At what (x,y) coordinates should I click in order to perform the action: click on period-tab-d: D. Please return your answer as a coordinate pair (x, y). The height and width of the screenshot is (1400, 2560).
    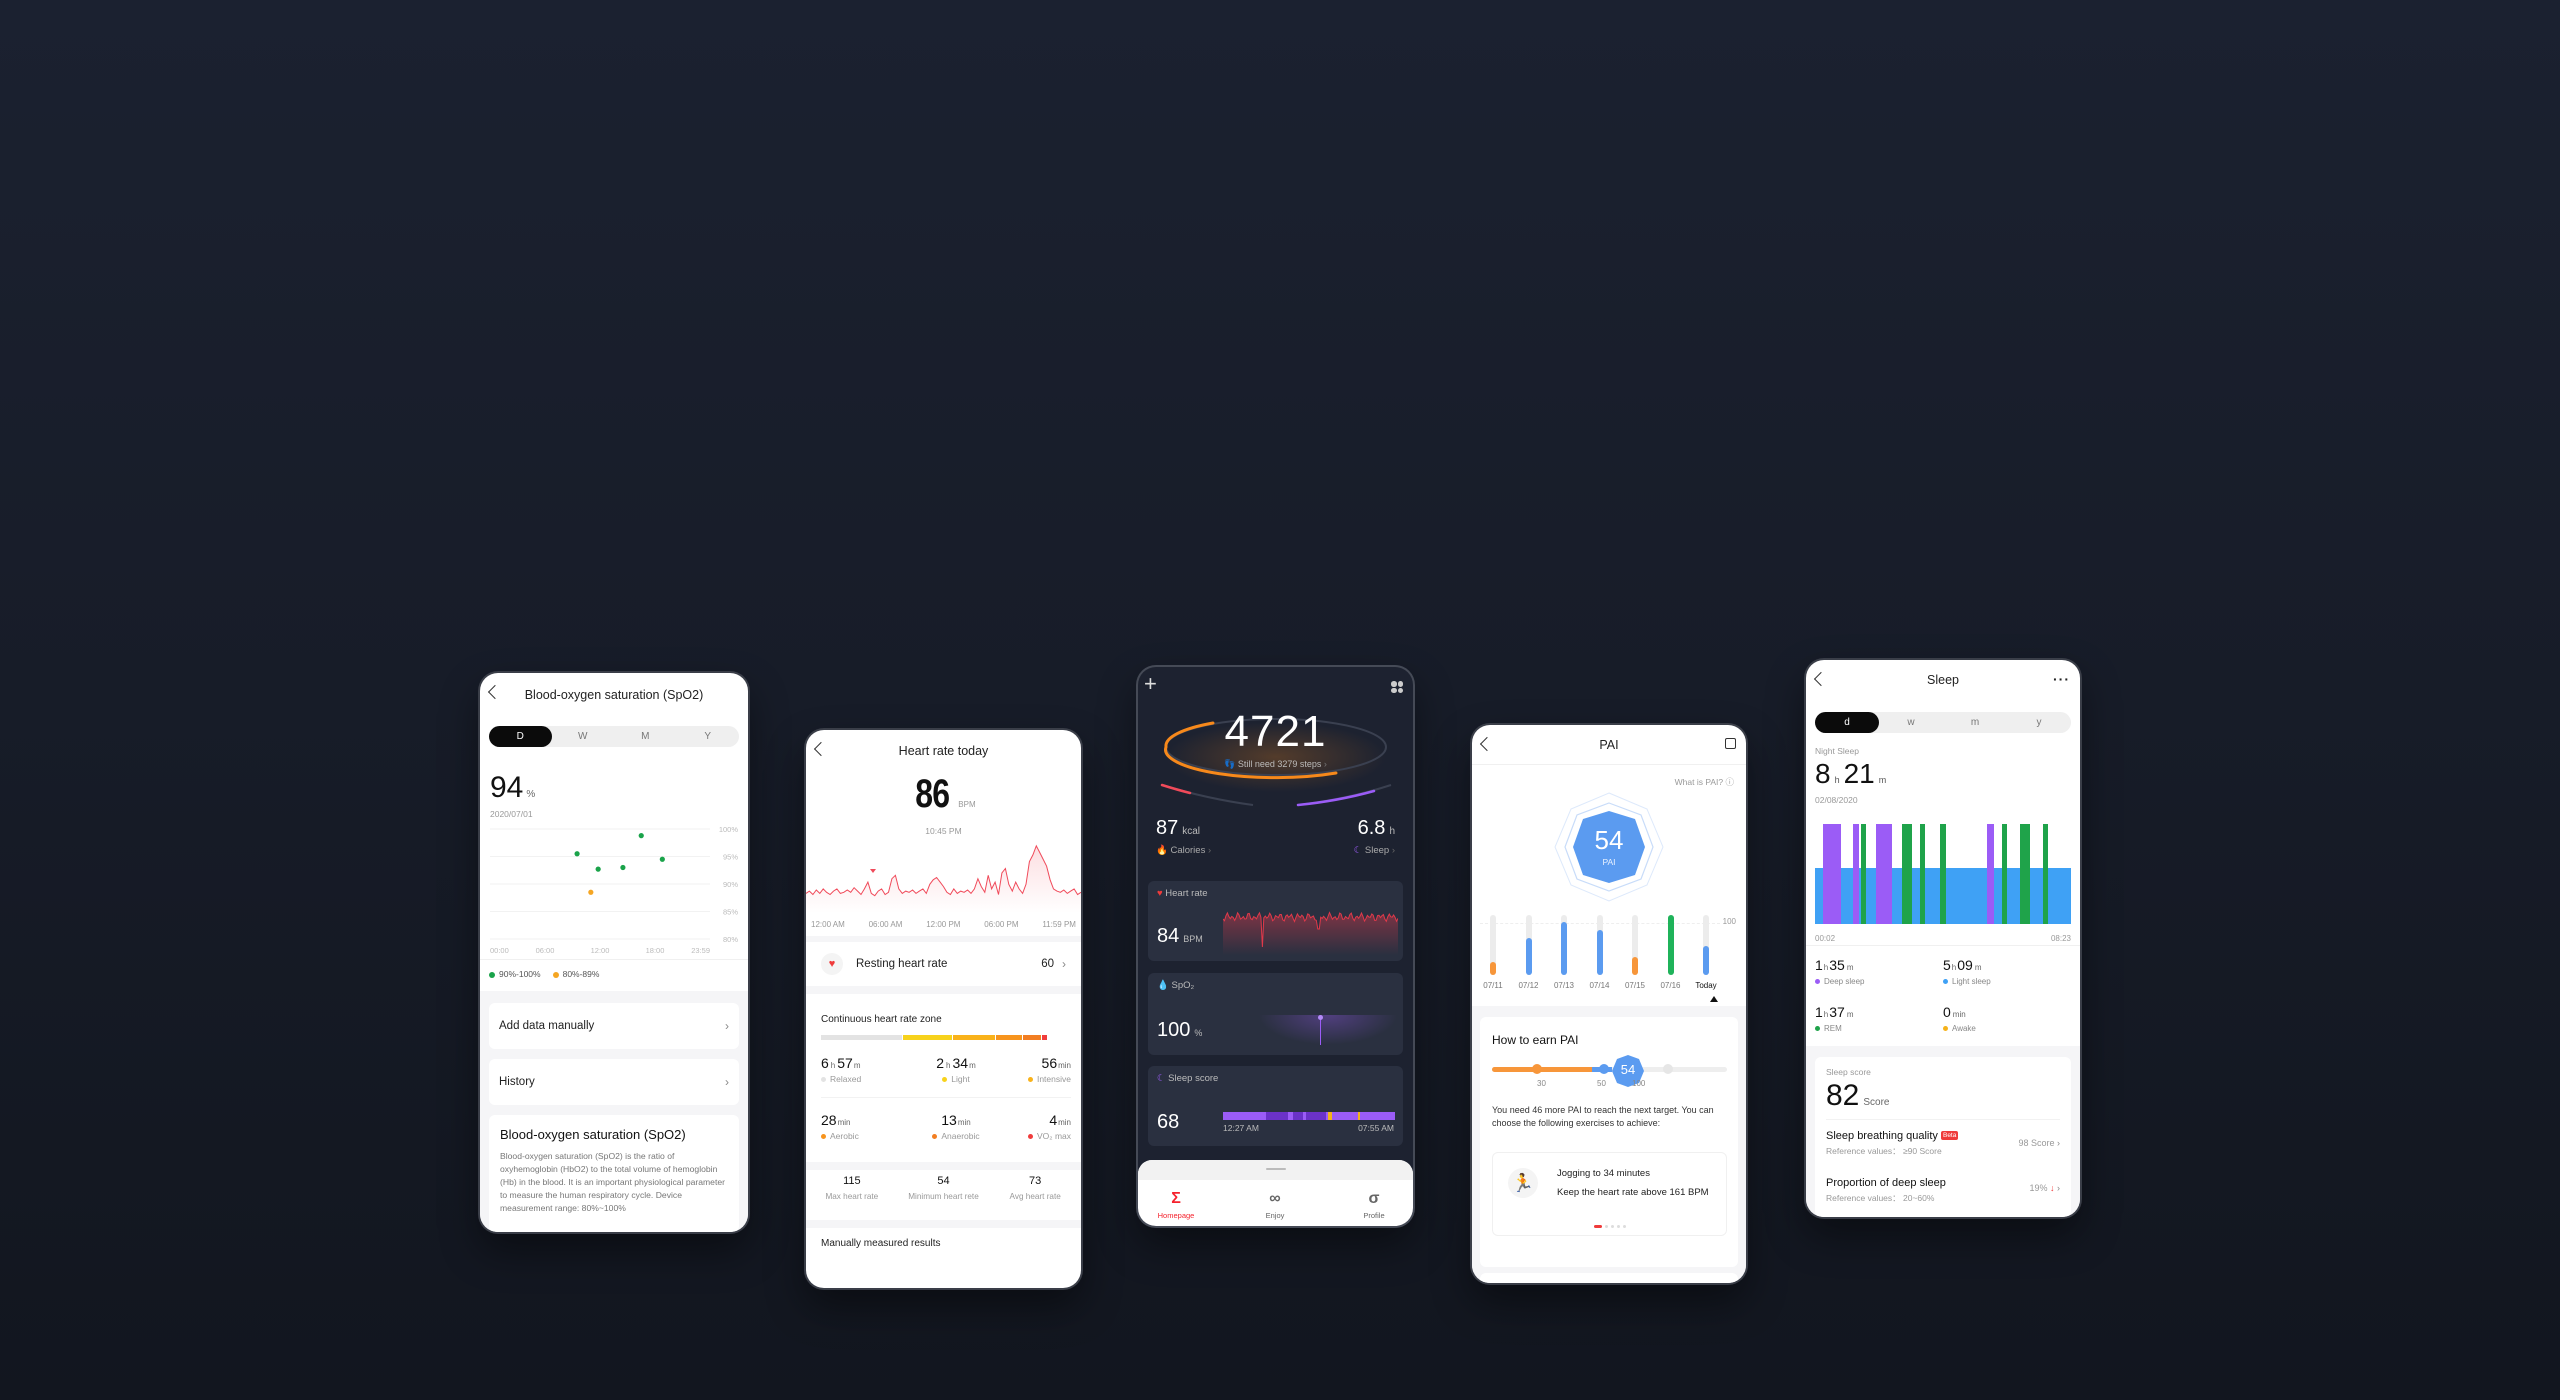
    Looking at the image, I should click on (520, 736).